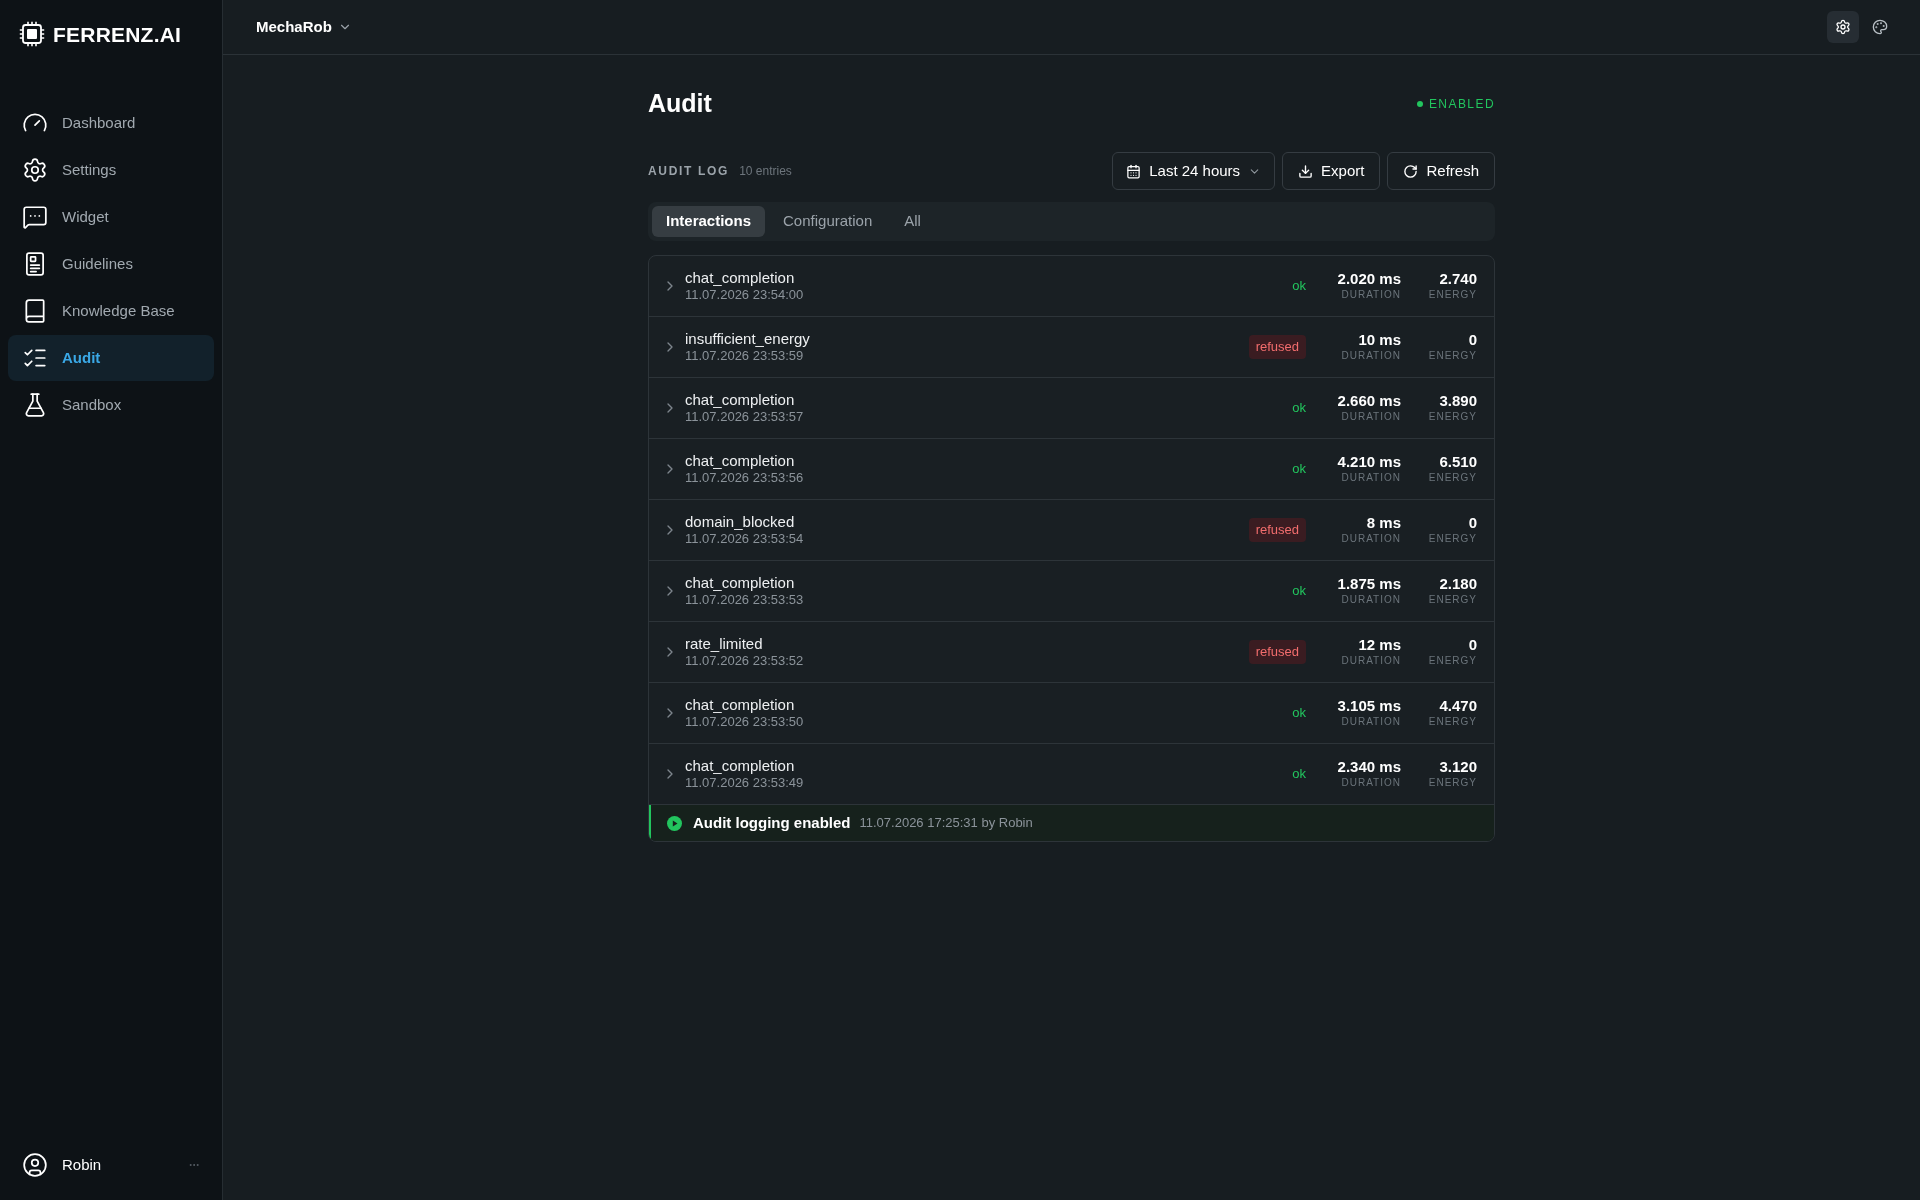  Describe the element at coordinates (1458, 767) in the screenshot. I see `energy-value: 3.120` at that location.